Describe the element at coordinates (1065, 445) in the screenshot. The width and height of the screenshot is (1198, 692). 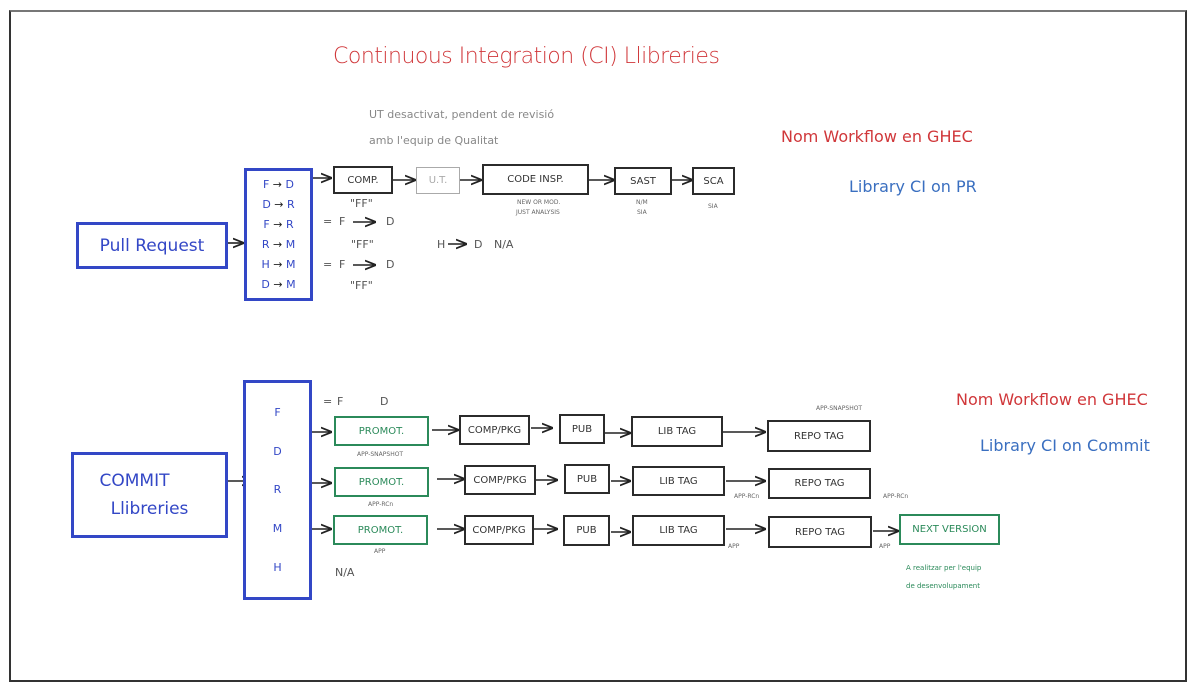
I see `commit-workflow-name: Library CI on Commit` at that location.